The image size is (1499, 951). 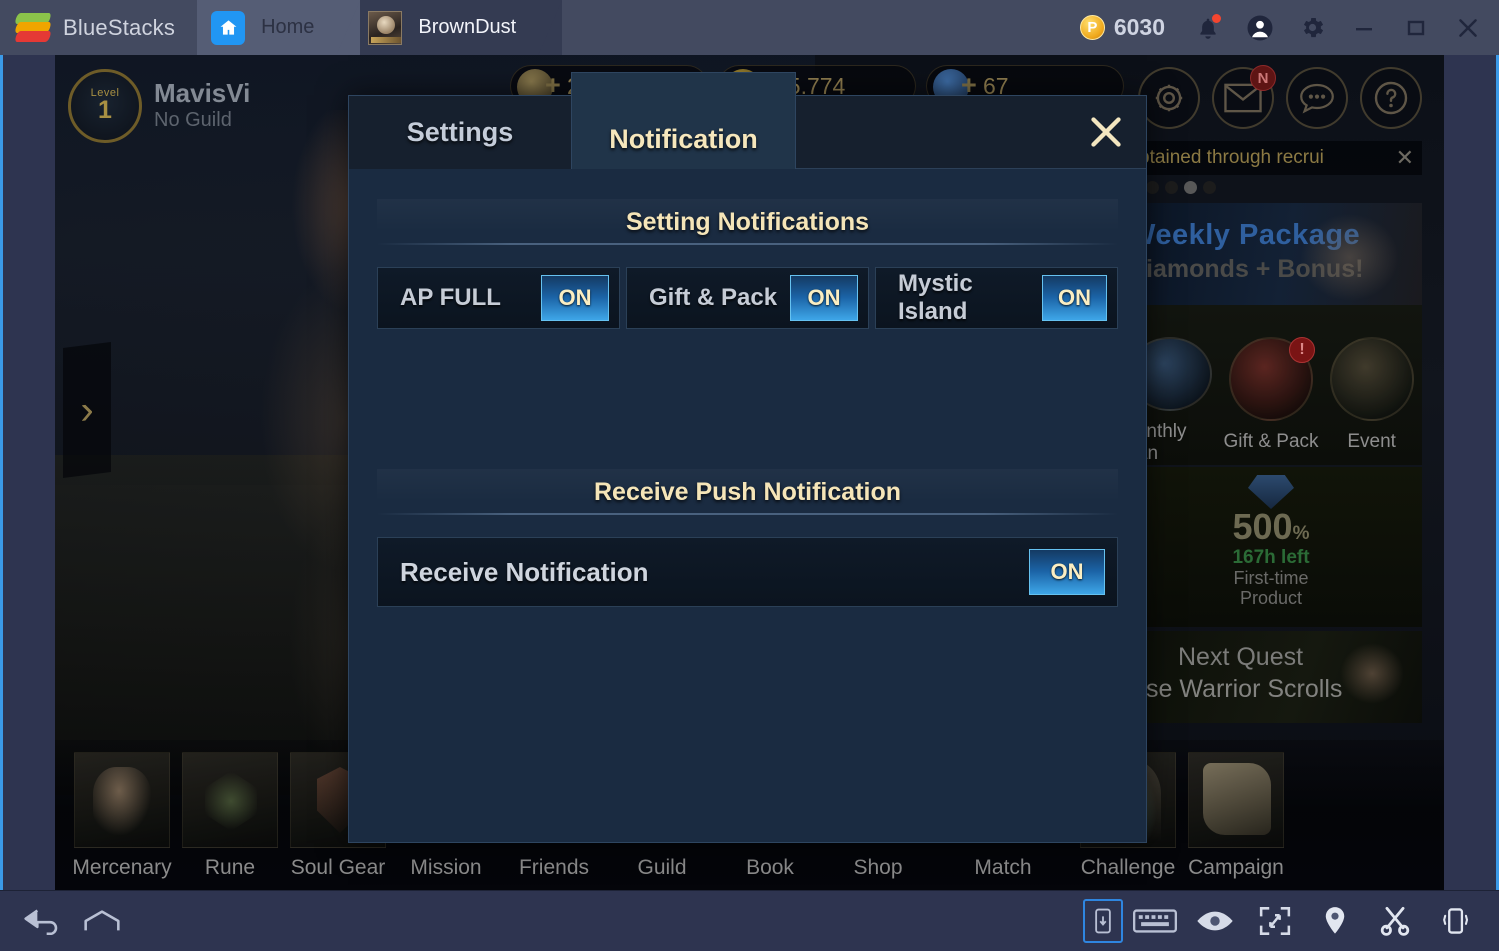 I want to click on nav-campaign: Campaign, so click(x=1236, y=816).